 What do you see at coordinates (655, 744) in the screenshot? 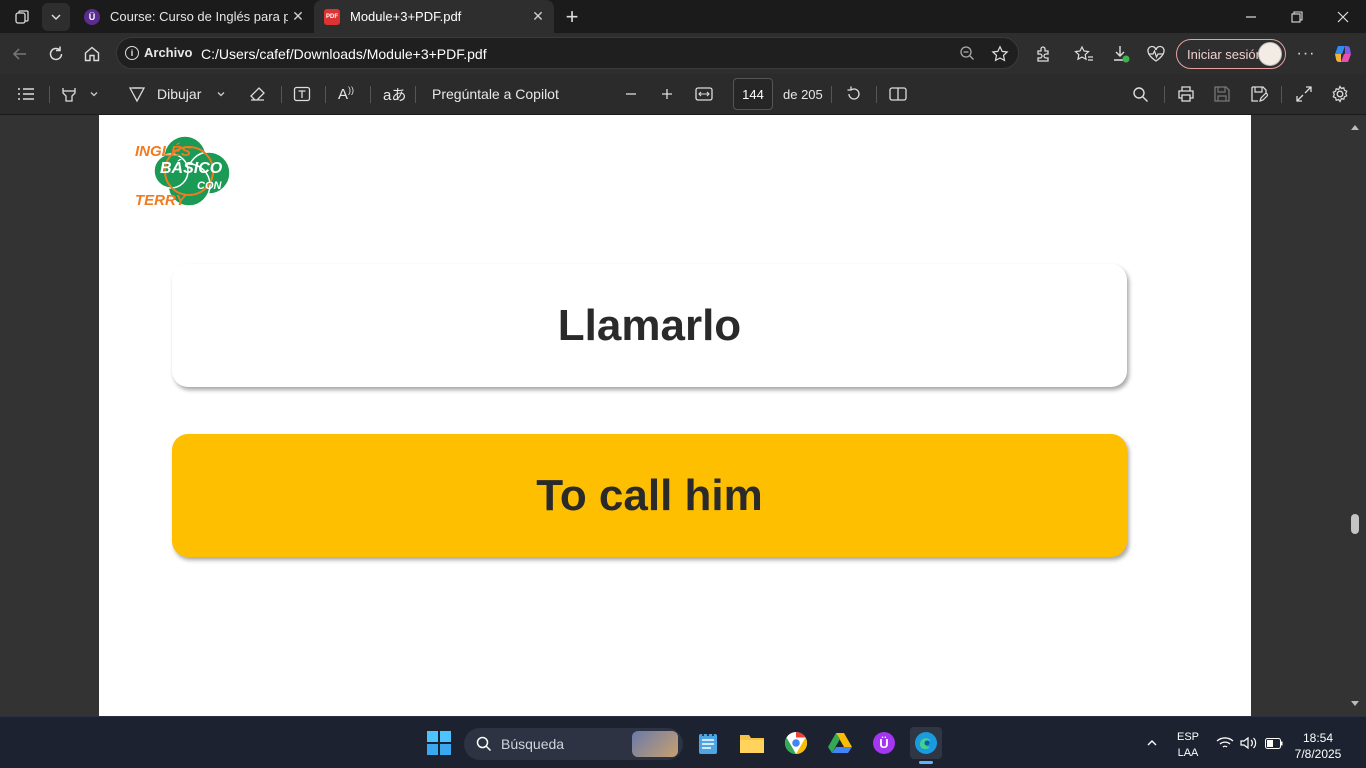
I see `search-highlight-image-icon` at bounding box center [655, 744].